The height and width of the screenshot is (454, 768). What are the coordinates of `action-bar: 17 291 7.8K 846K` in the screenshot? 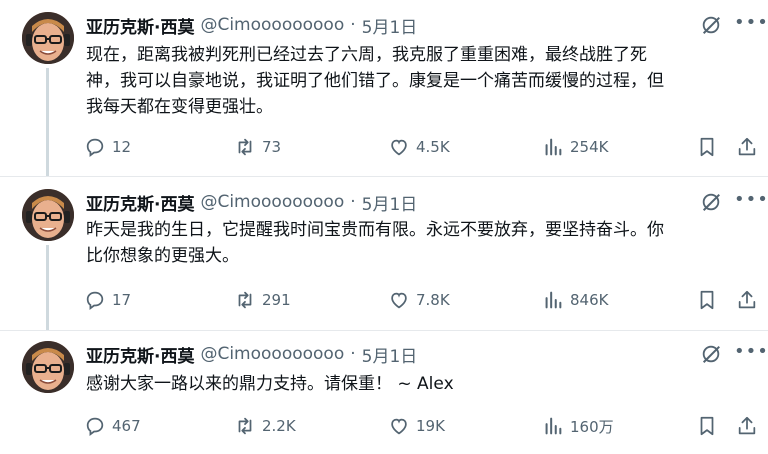 It's located at (422, 300).